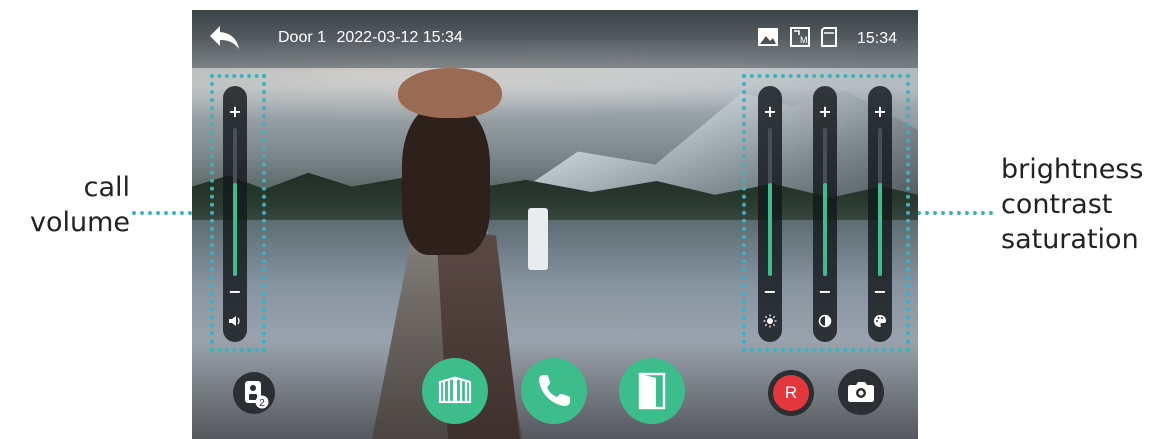 Image resolution: width=1160 pixels, height=439 pixels. Describe the element at coordinates (106, 187) in the screenshot. I see `annotation-line-1: call` at that location.